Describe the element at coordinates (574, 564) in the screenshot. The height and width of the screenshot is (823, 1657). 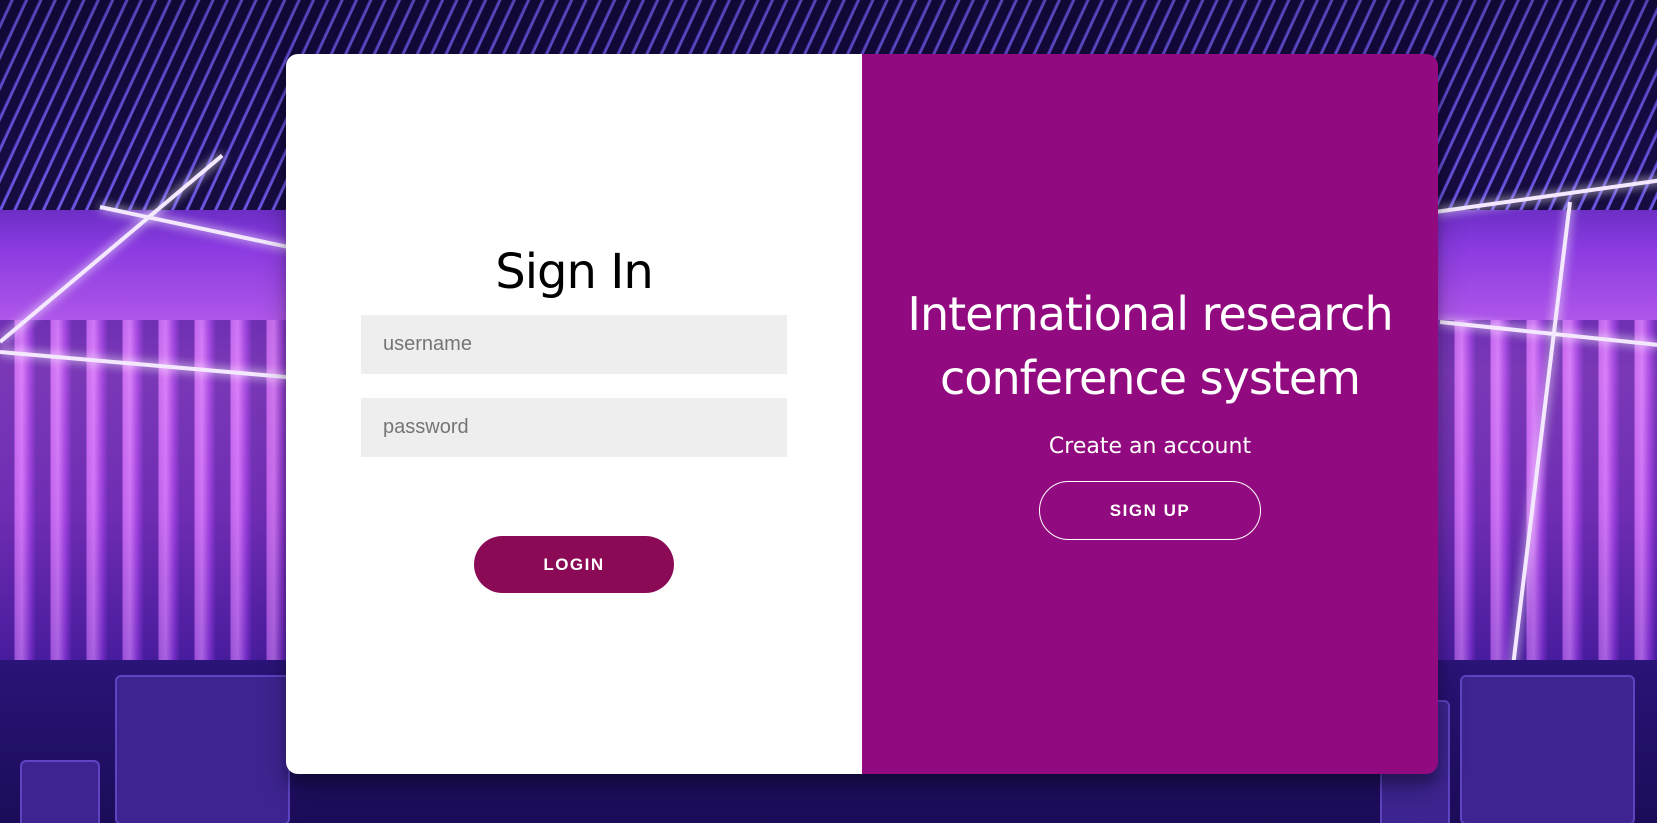
I see `login-button: LOGIN` at that location.